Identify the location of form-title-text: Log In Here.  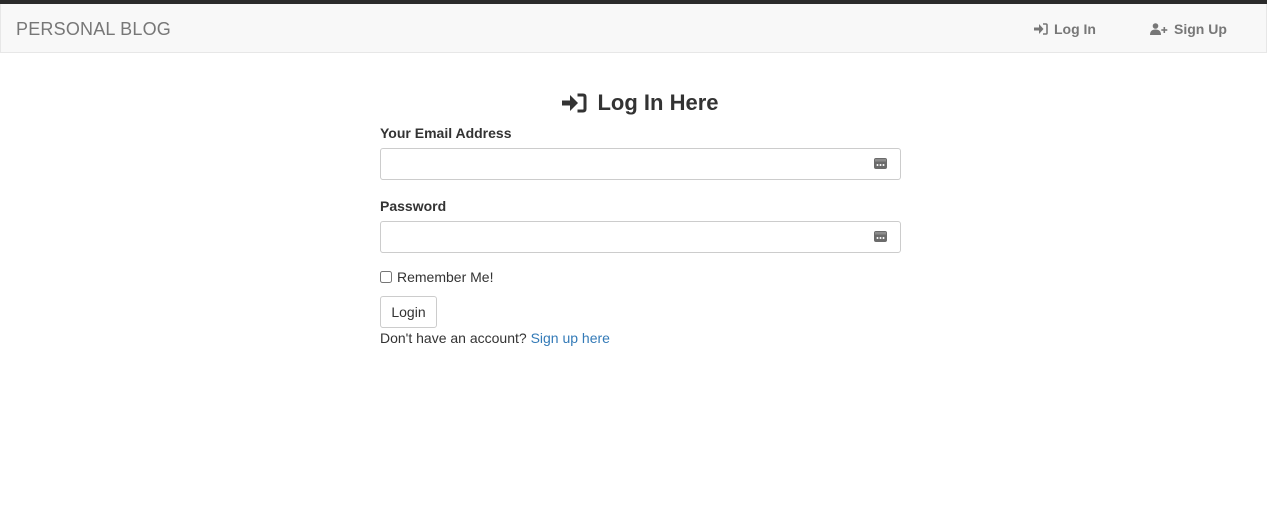
(658, 102).